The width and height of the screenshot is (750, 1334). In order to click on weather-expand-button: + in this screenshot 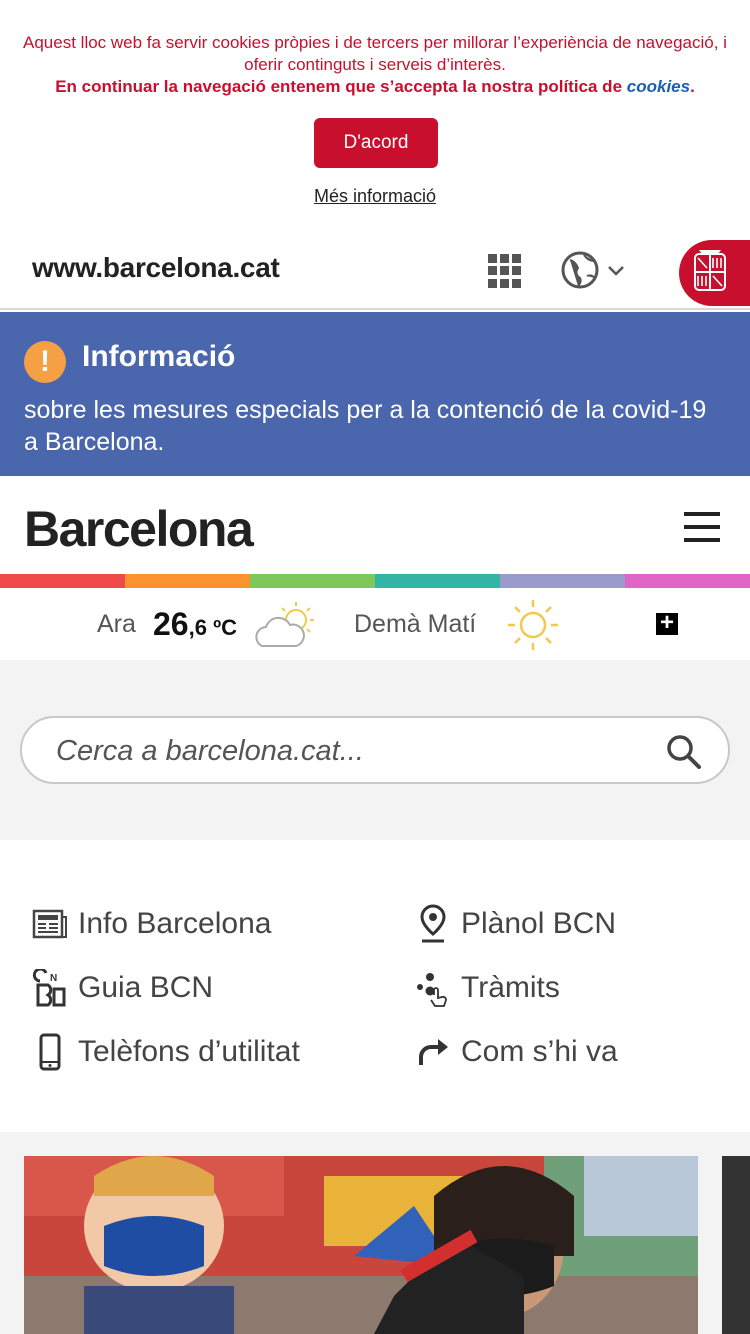, I will do `click(667, 623)`.